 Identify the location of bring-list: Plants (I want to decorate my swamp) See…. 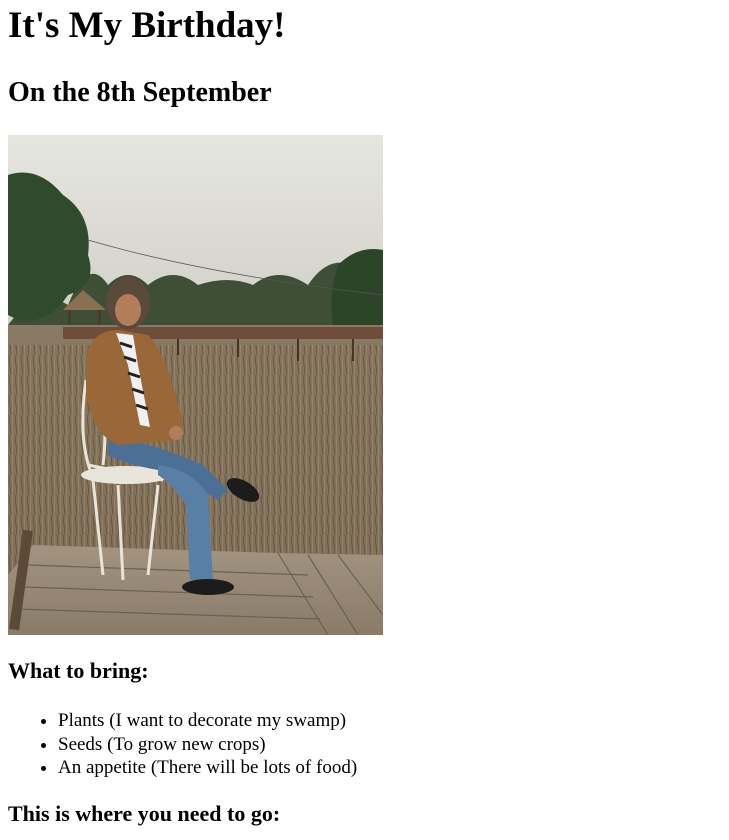
(182, 744).